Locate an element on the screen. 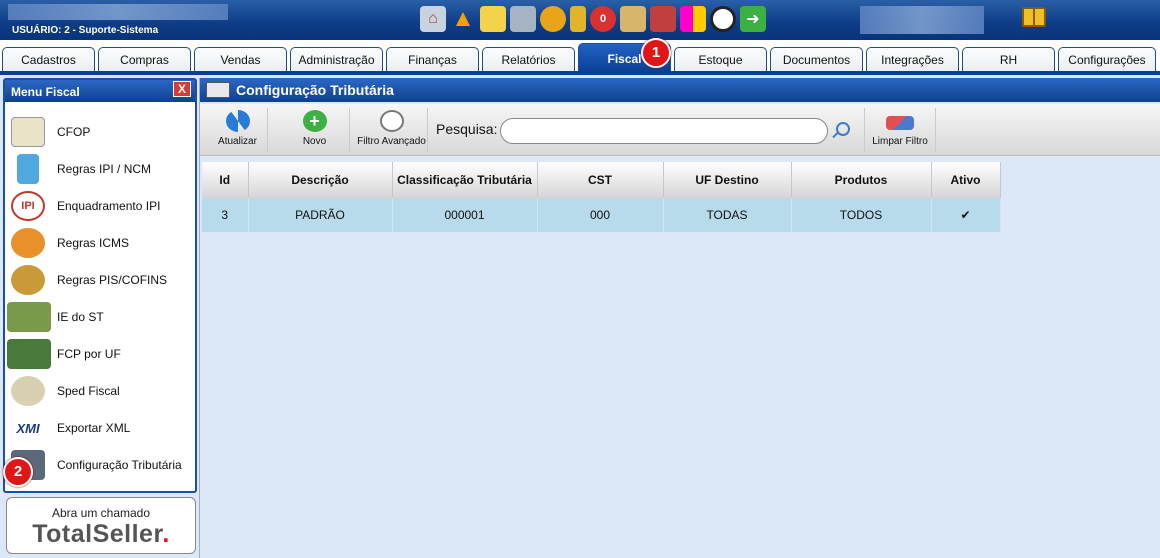  tab-configuracoes: Configurações is located at coordinates (1107, 59).